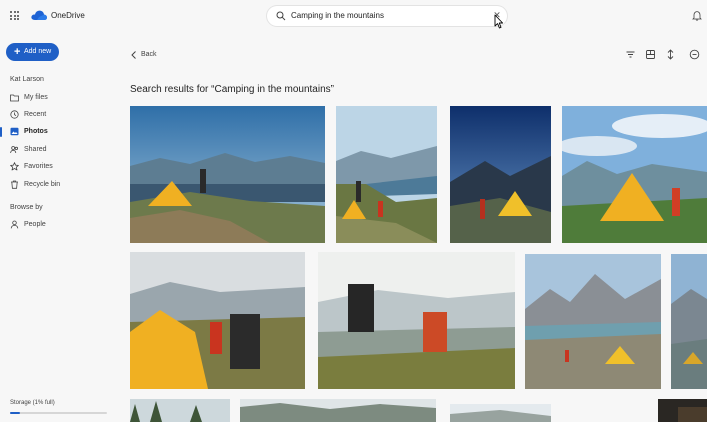  What do you see at coordinates (149, 54) in the screenshot?
I see `back-label: Back` at bounding box center [149, 54].